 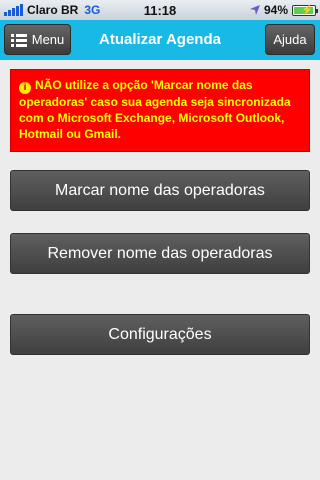 I want to click on remove-operators-button: Remover nome das operadoras, so click(x=160, y=253).